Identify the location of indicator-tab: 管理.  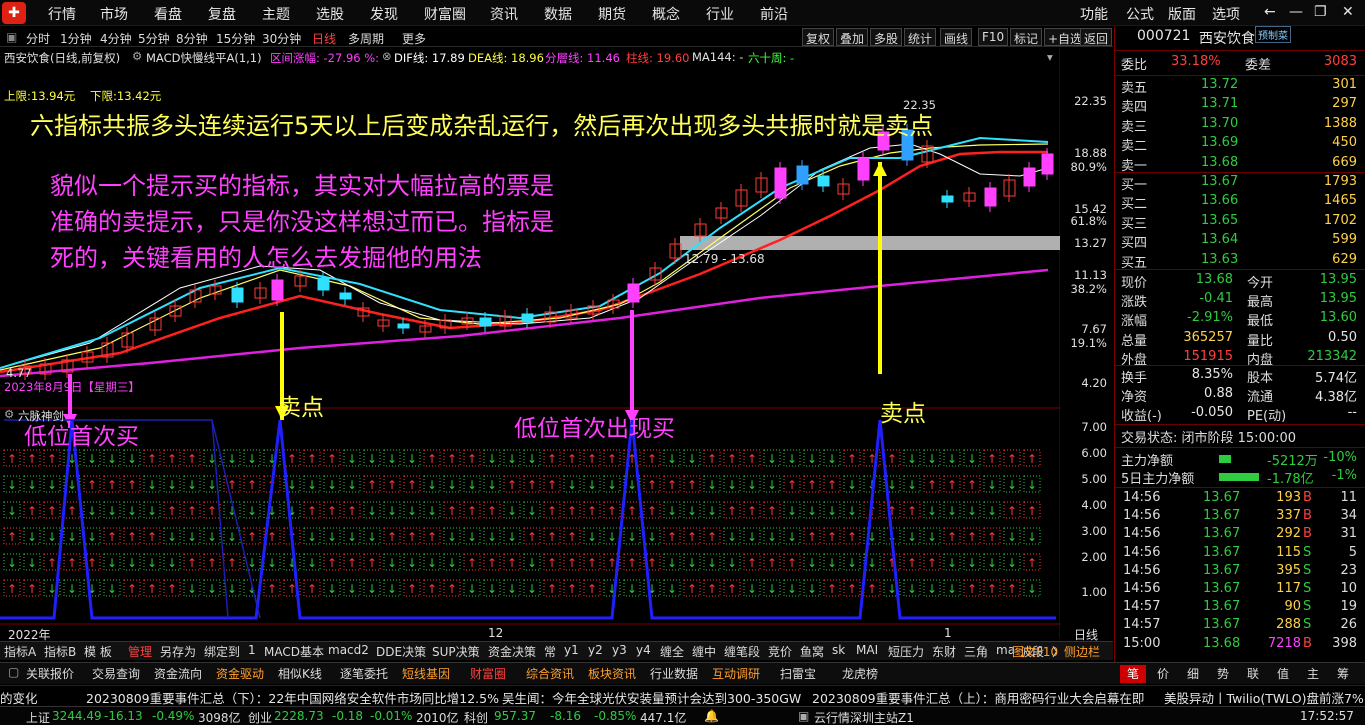
(140, 651).